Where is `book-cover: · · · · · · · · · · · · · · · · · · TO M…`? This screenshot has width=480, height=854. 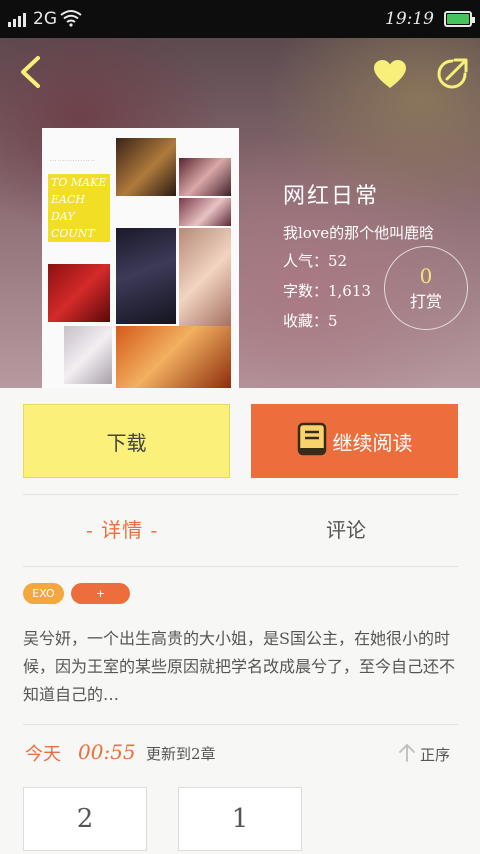 book-cover: · · · · · · · · · · · · · · · · · · TO M… is located at coordinates (140, 258).